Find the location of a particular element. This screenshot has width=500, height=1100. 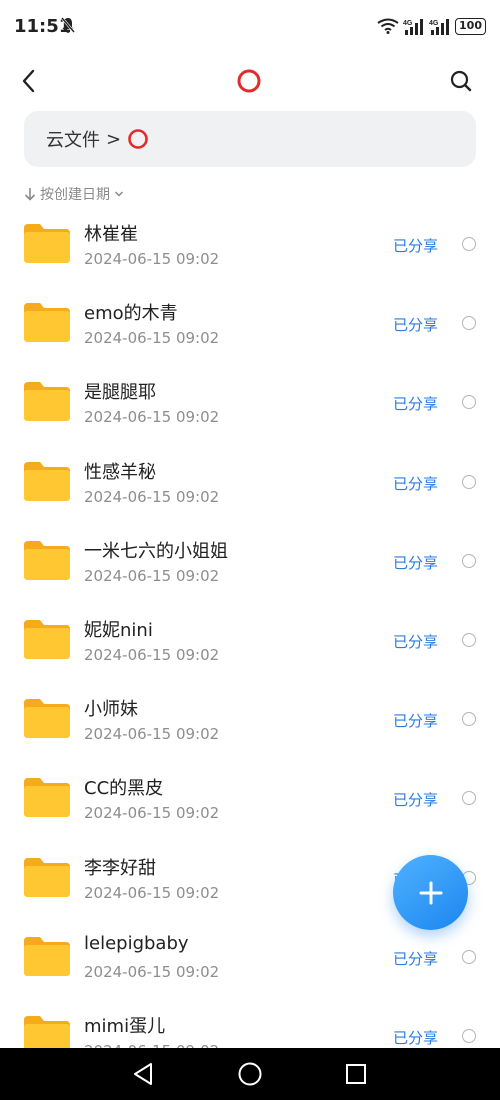

nav-home-button is located at coordinates (250, 1074).